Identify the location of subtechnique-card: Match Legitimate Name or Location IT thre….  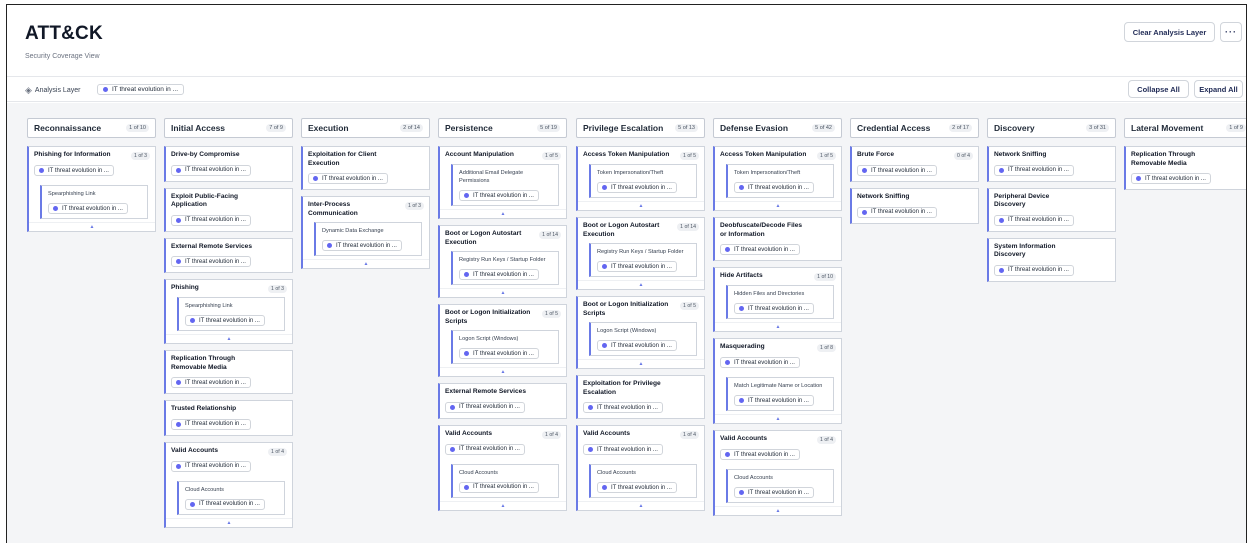
(780, 394).